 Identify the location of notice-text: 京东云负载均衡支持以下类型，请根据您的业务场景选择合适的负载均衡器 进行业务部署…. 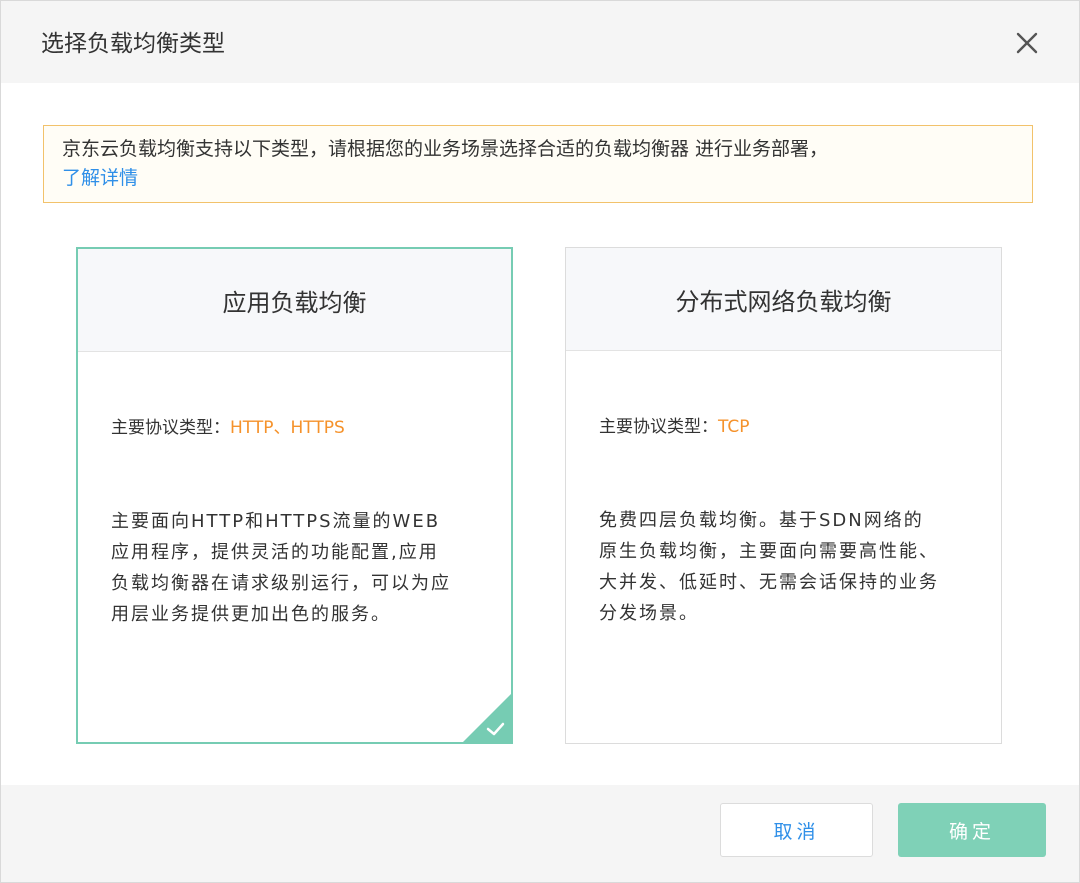
(445, 149).